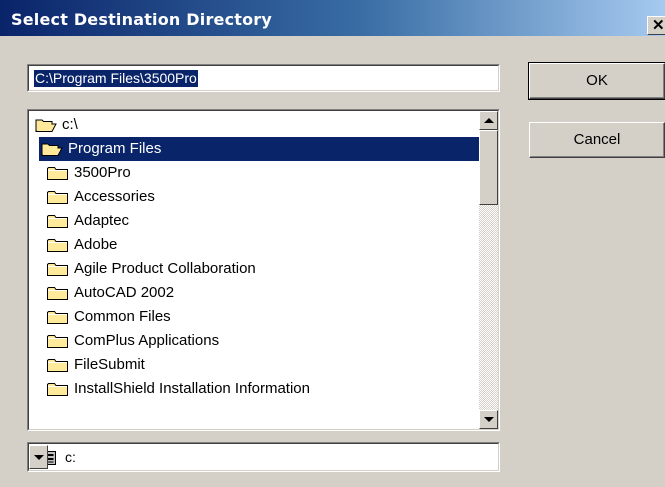  I want to click on cancel-button: Cancel, so click(597, 140).